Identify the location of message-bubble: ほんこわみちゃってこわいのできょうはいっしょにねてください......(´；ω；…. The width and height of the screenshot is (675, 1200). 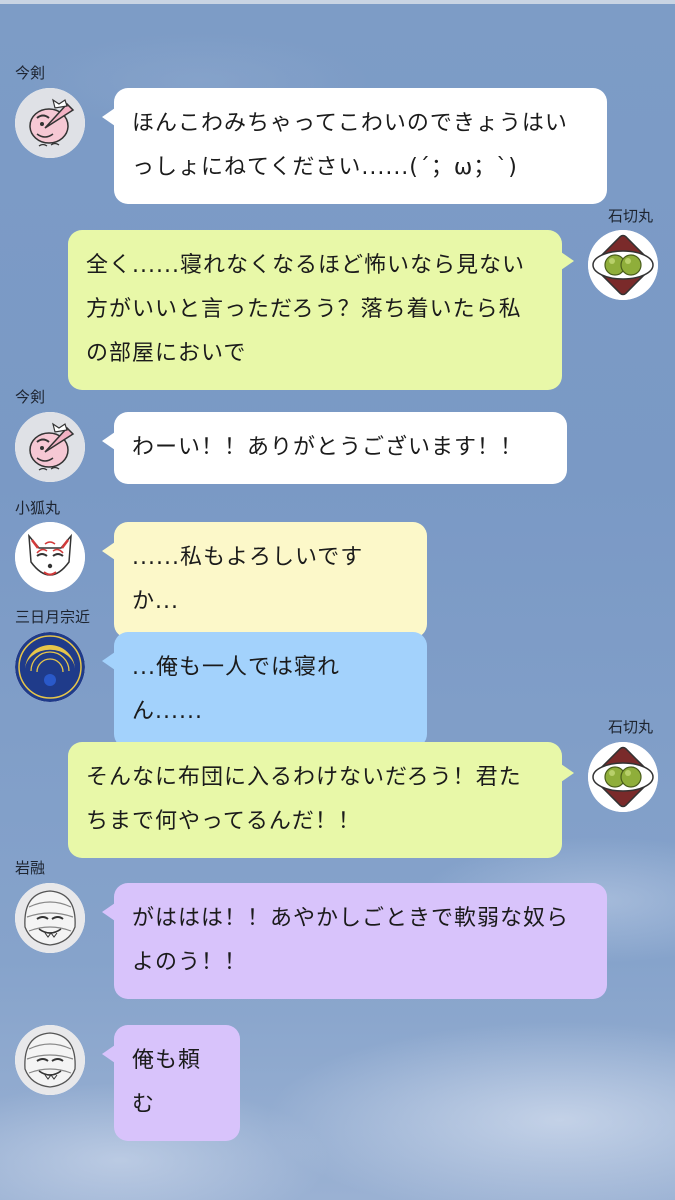
(354, 146).